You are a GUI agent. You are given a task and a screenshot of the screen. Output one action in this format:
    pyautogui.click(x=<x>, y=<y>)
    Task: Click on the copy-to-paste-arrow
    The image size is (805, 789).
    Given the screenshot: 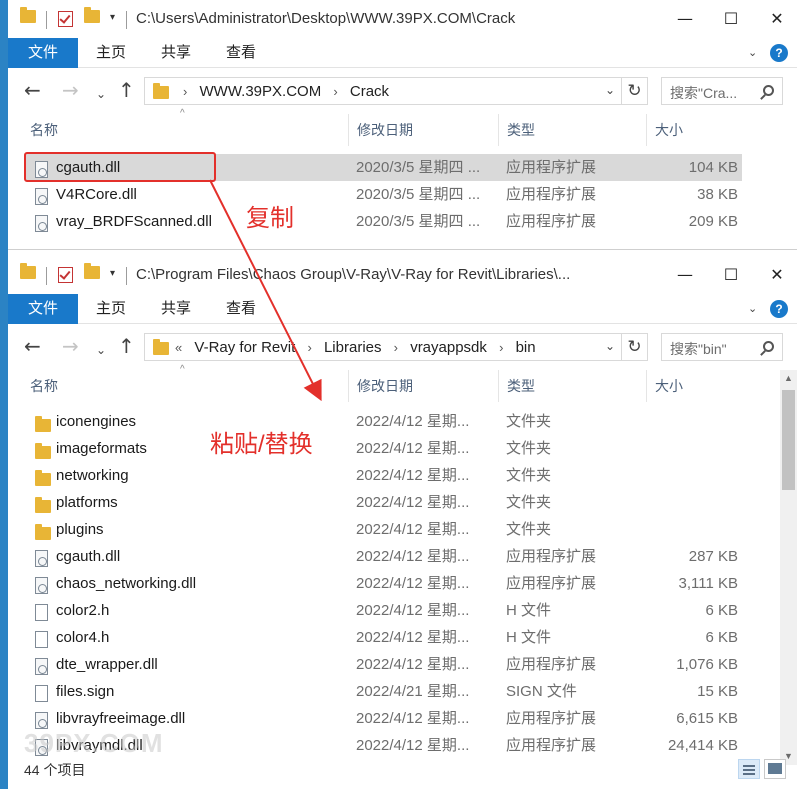 What is the action you would take?
    pyautogui.click(x=265, y=290)
    